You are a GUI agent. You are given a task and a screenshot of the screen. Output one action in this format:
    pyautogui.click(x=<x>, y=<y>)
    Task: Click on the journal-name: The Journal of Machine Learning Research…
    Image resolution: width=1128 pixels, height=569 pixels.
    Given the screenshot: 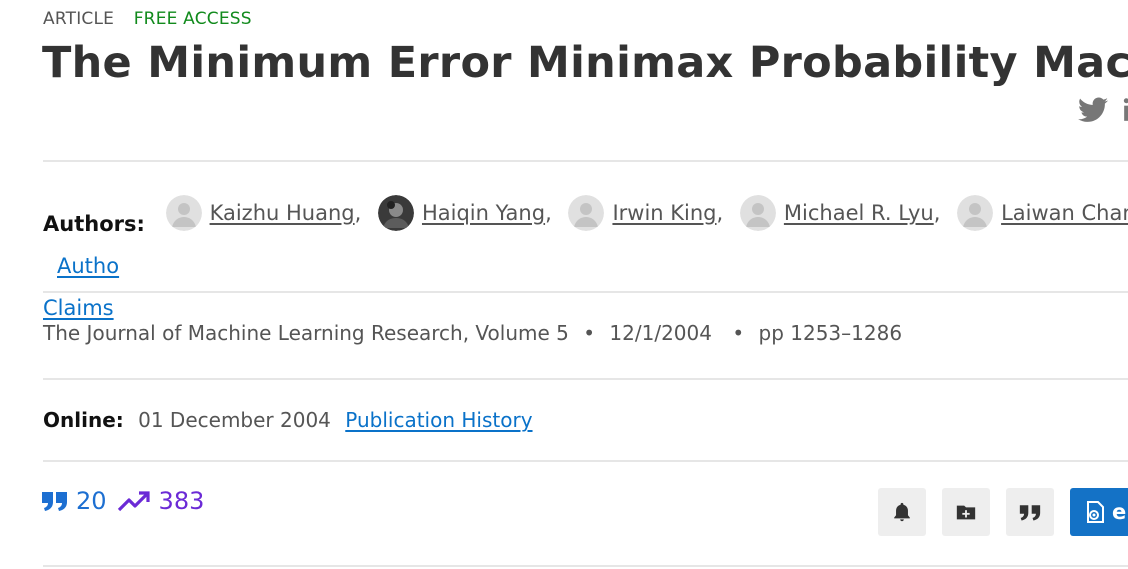 What is the action you would take?
    pyautogui.click(x=306, y=333)
    